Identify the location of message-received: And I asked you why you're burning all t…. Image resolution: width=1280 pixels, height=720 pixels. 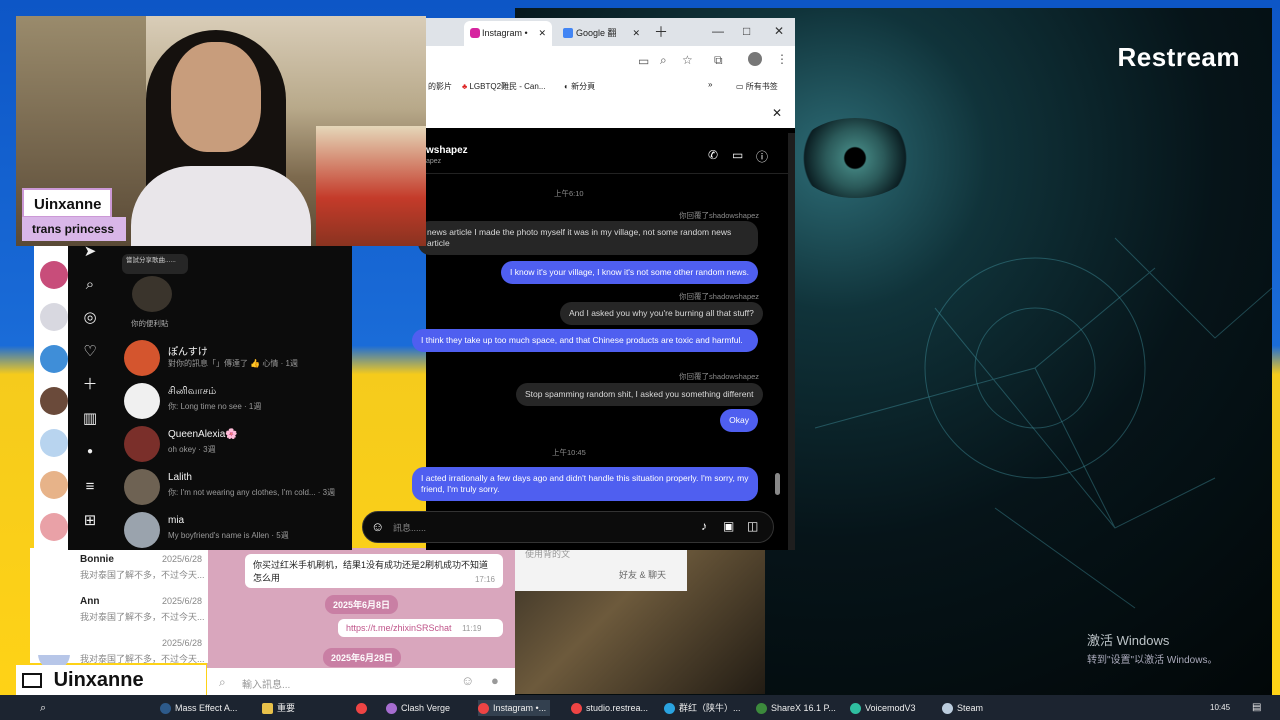
(661, 314).